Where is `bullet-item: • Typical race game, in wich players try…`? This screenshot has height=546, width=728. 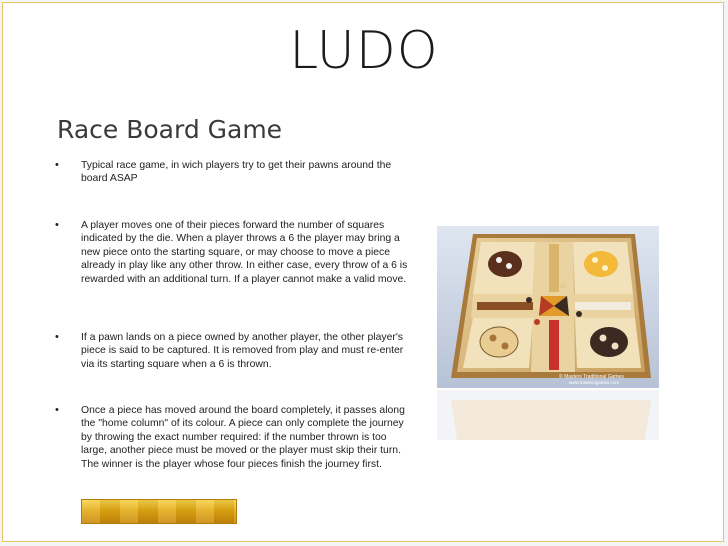
bullet-item: • Typical race game, in wich players try… is located at coordinates (235, 173).